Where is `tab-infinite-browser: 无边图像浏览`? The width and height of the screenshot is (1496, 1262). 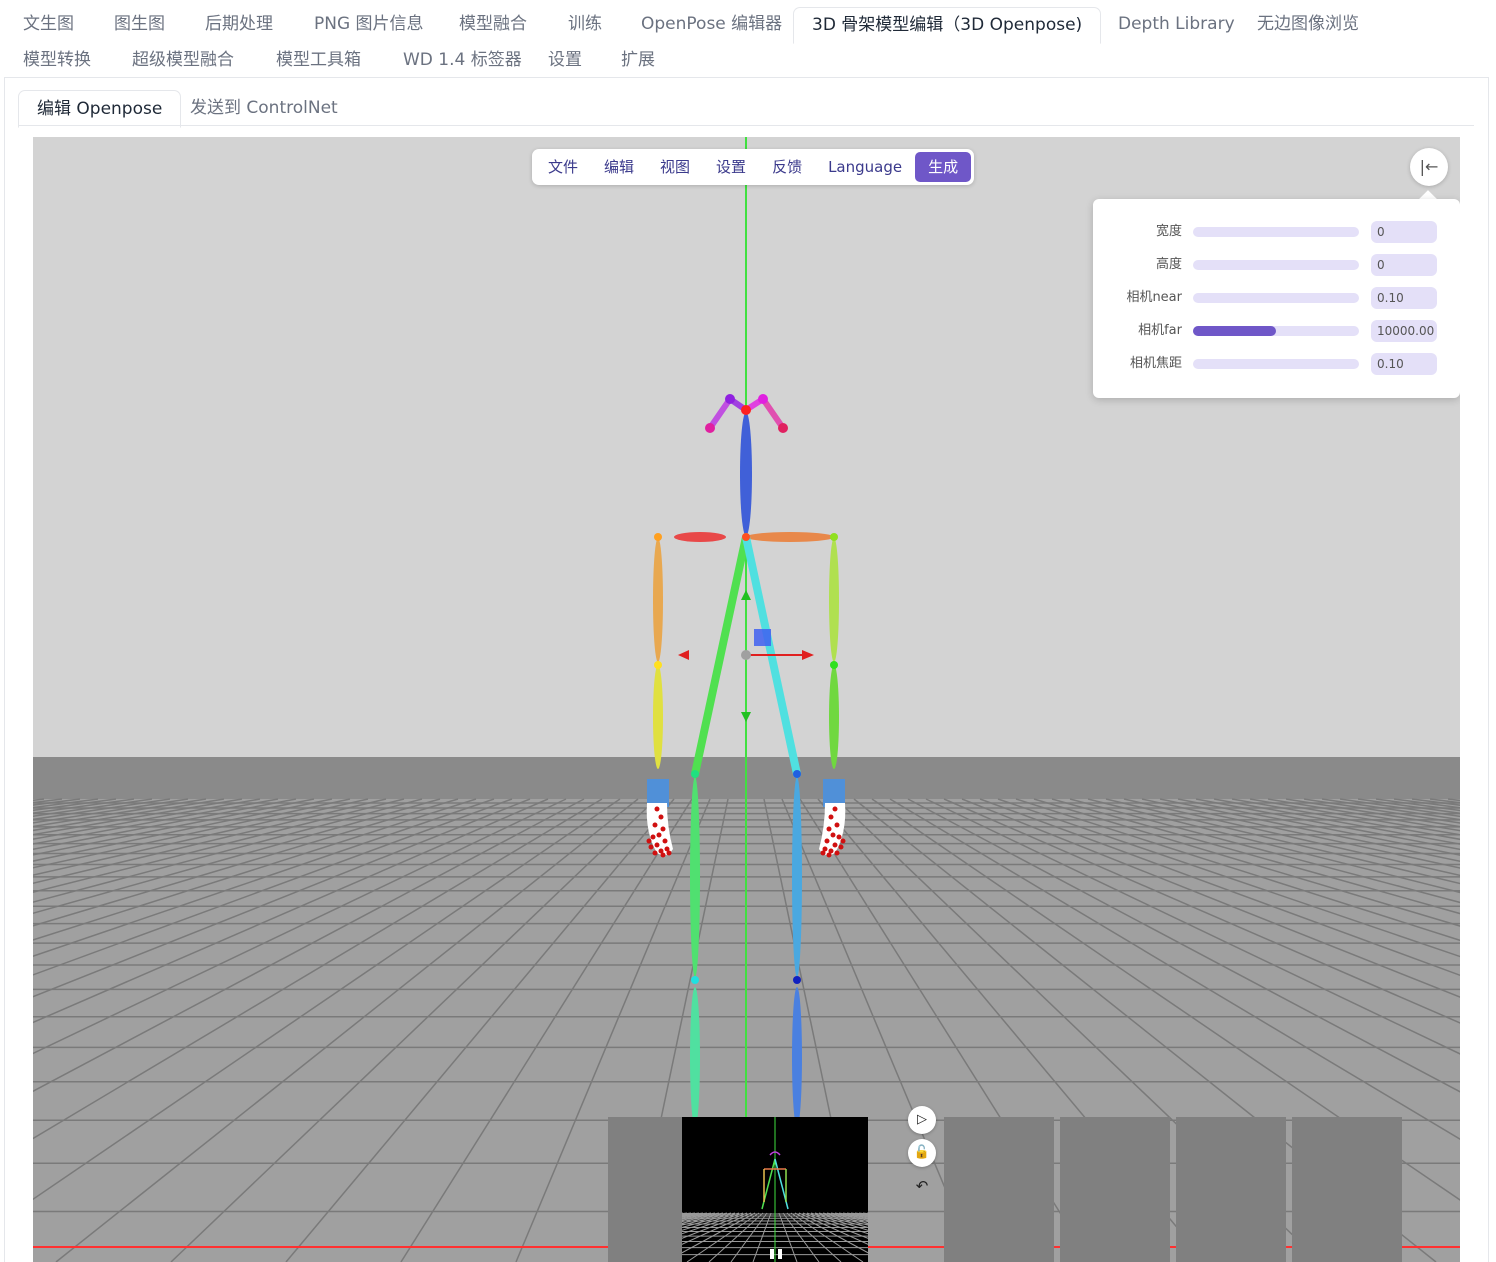
tab-infinite-browser: 无边图像浏览 is located at coordinates (1308, 24).